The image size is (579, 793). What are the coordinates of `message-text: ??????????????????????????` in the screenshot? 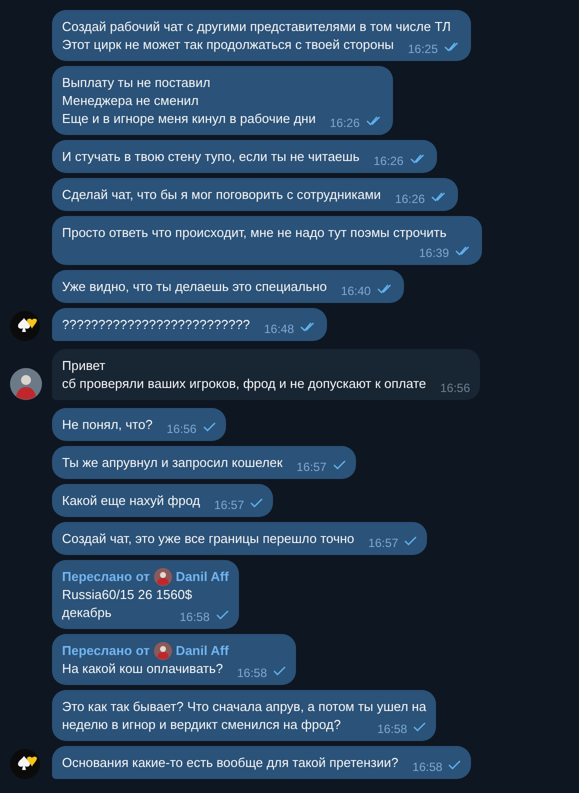 It's located at (156, 325).